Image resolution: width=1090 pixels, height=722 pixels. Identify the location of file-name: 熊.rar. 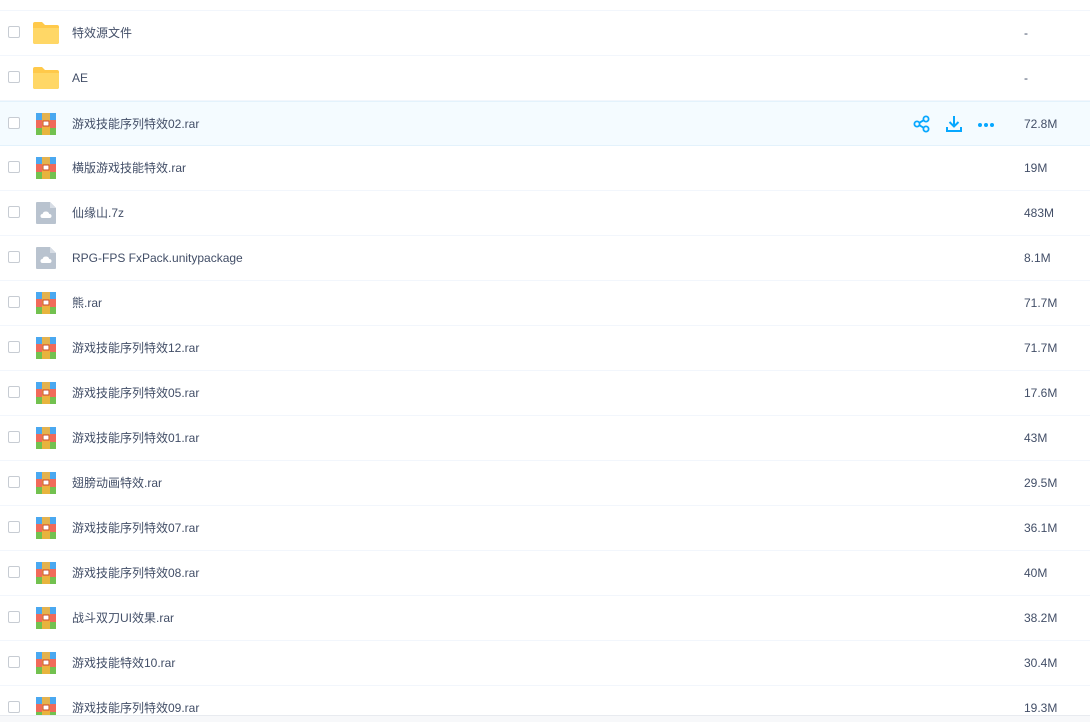
(87, 303).